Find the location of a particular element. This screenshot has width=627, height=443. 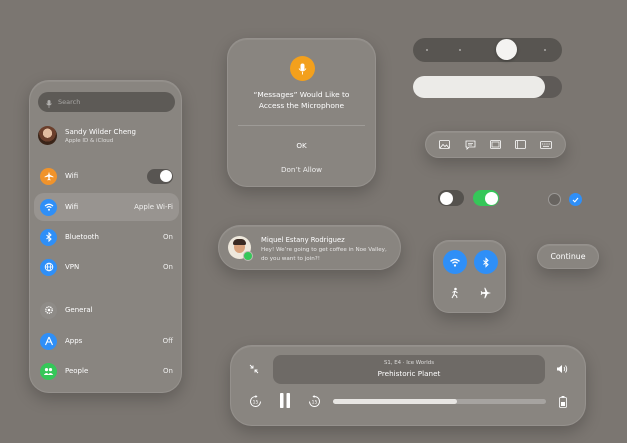

apps-icon is located at coordinates (48, 341).